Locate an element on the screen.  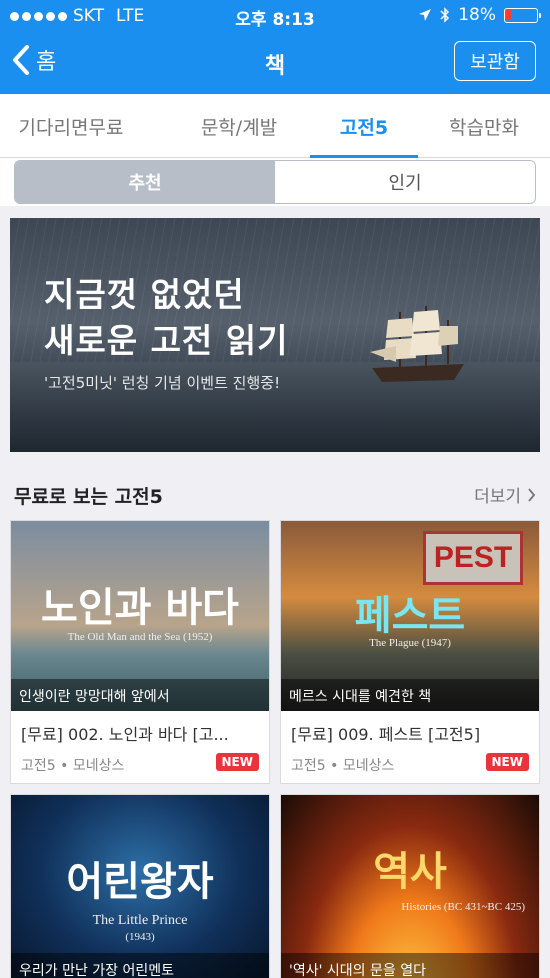
battery-icon is located at coordinates (522, 15).